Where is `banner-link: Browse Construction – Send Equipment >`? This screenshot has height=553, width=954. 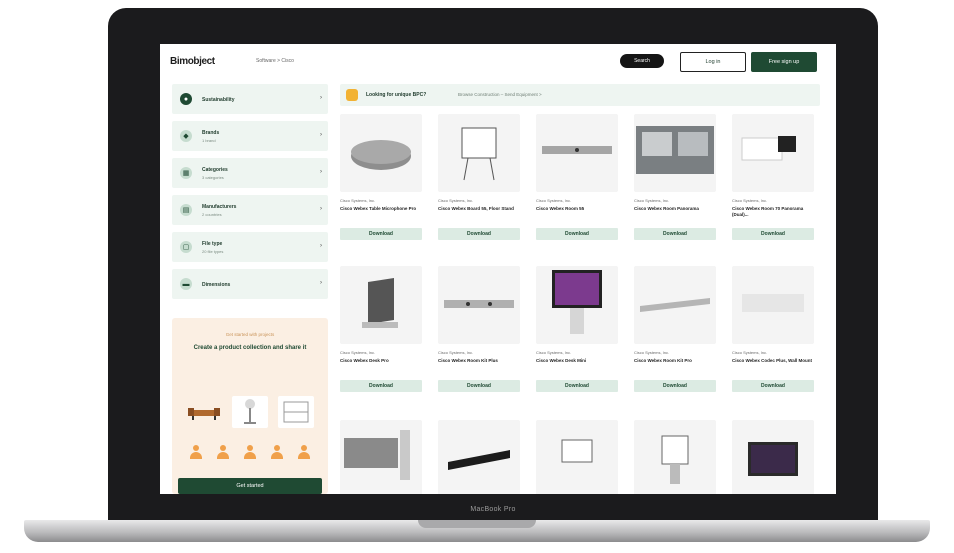
banner-link: Browse Construction – Send Equipment > is located at coordinates (500, 94).